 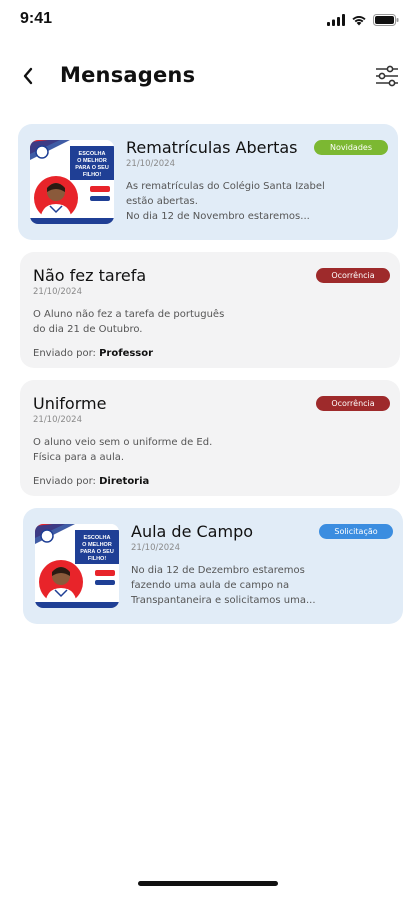 What do you see at coordinates (386, 20) in the screenshot?
I see `battery-icon` at bounding box center [386, 20].